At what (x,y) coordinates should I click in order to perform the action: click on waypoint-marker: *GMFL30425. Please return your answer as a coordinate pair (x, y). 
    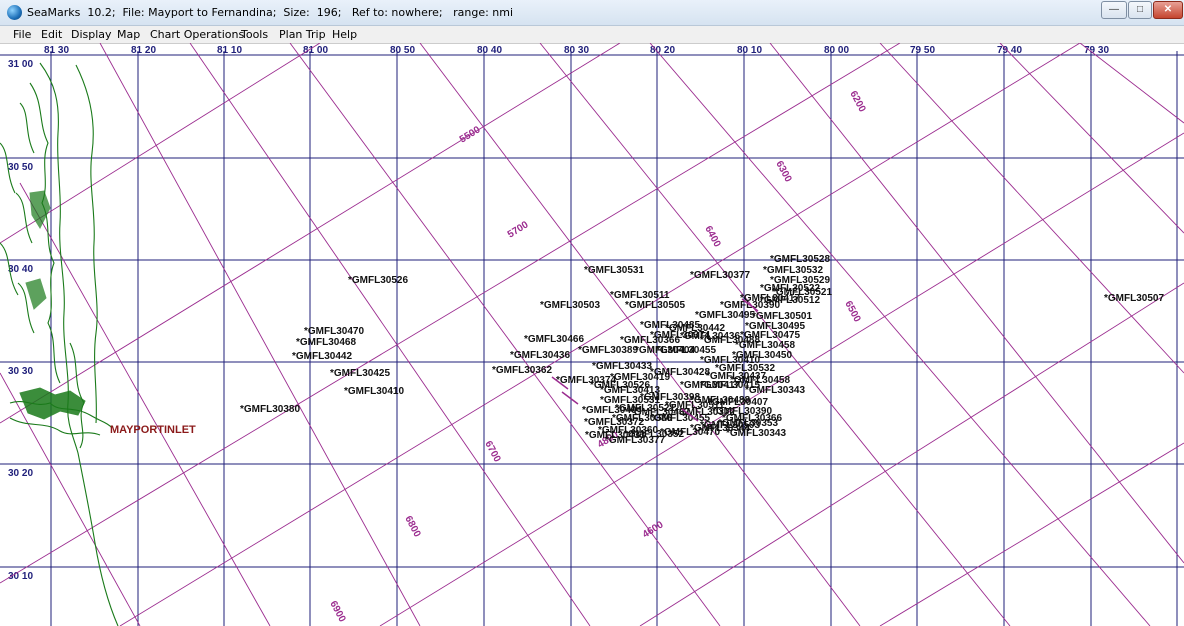
    Looking at the image, I should click on (360, 373).